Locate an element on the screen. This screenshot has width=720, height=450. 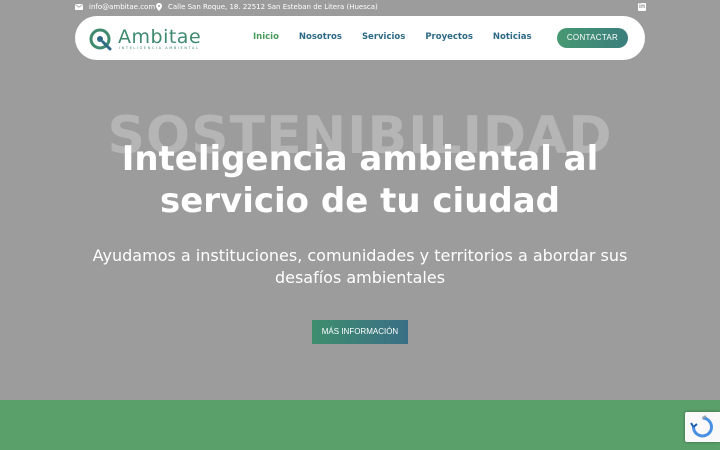
topbar-email: info@ambitae.com is located at coordinates (115, 7).